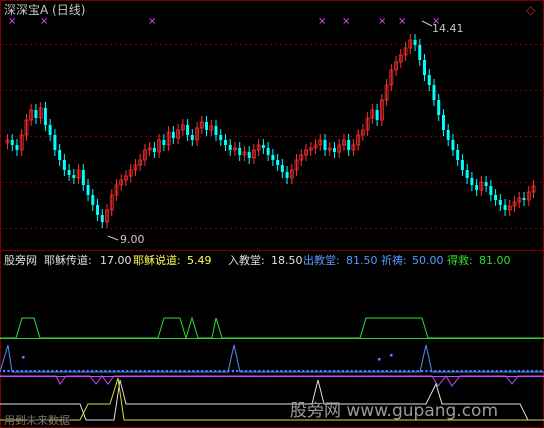 This screenshot has height=428, width=544. What do you see at coordinates (116, 260) in the screenshot?
I see `param-1-value: 17.00` at bounding box center [116, 260].